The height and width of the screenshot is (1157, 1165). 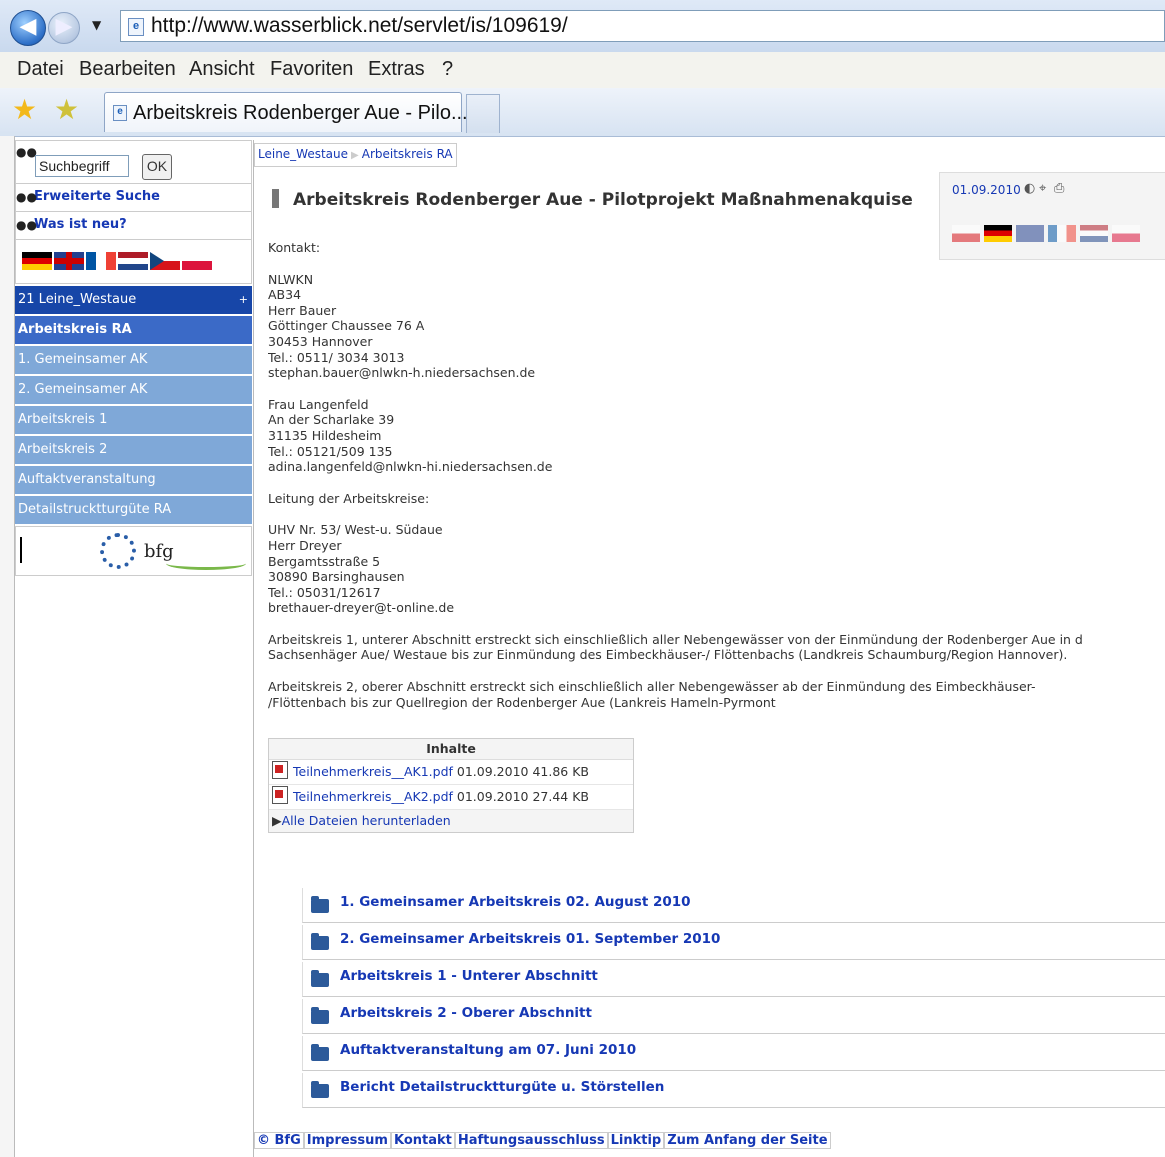 I want to click on expand-plus-icon: +, so click(x=243, y=300).